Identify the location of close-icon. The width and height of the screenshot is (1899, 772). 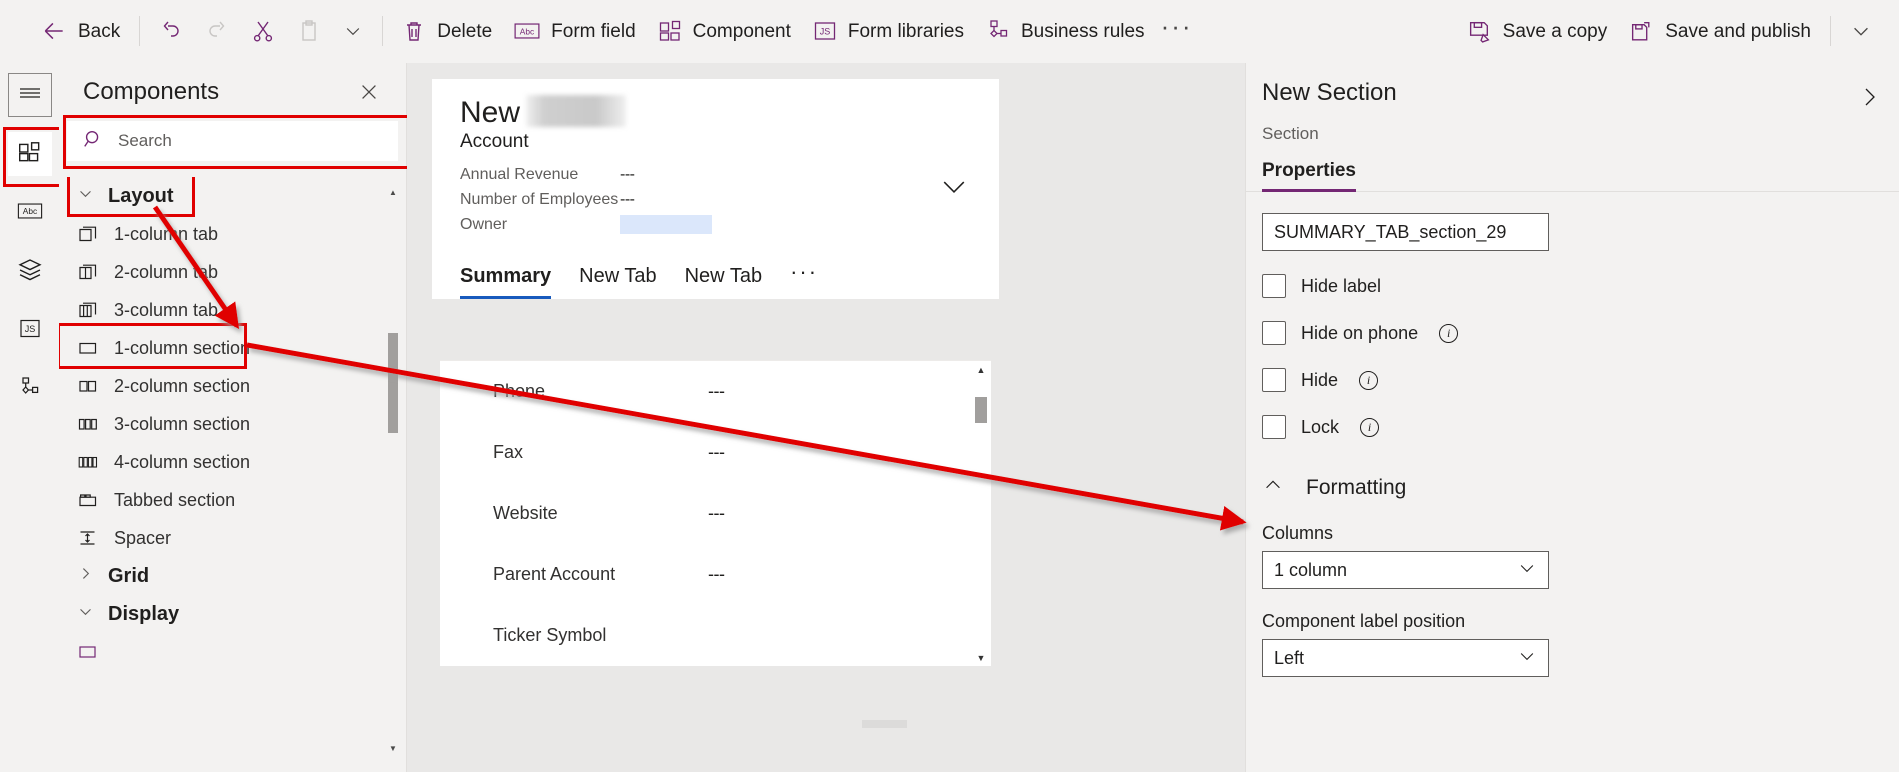
(369, 92).